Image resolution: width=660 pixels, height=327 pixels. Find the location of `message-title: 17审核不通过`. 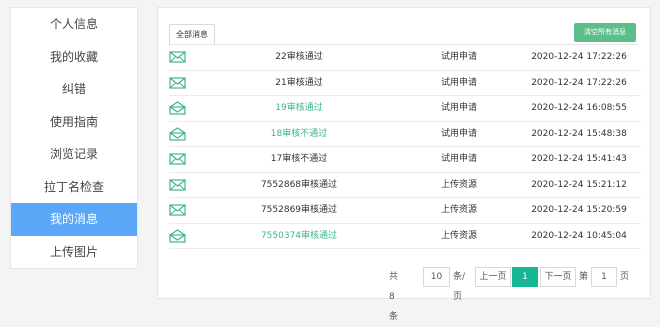

message-title: 17审核不通过 is located at coordinates (299, 159).